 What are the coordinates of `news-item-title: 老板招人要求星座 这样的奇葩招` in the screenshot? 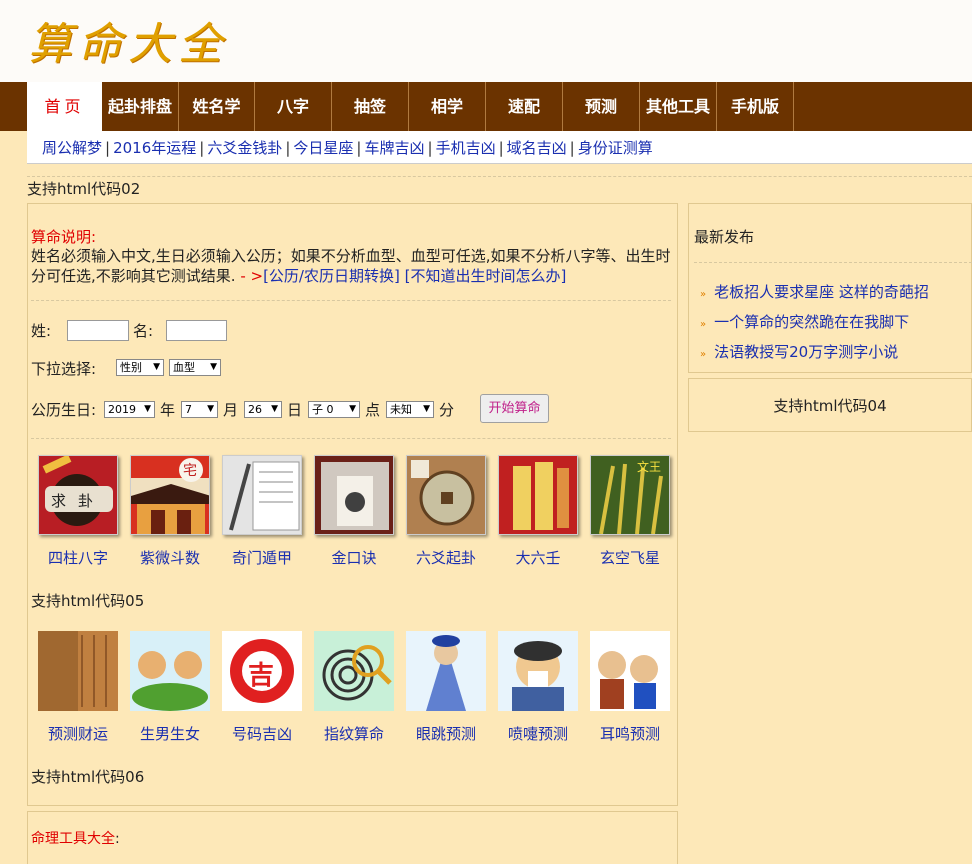 It's located at (821, 292).